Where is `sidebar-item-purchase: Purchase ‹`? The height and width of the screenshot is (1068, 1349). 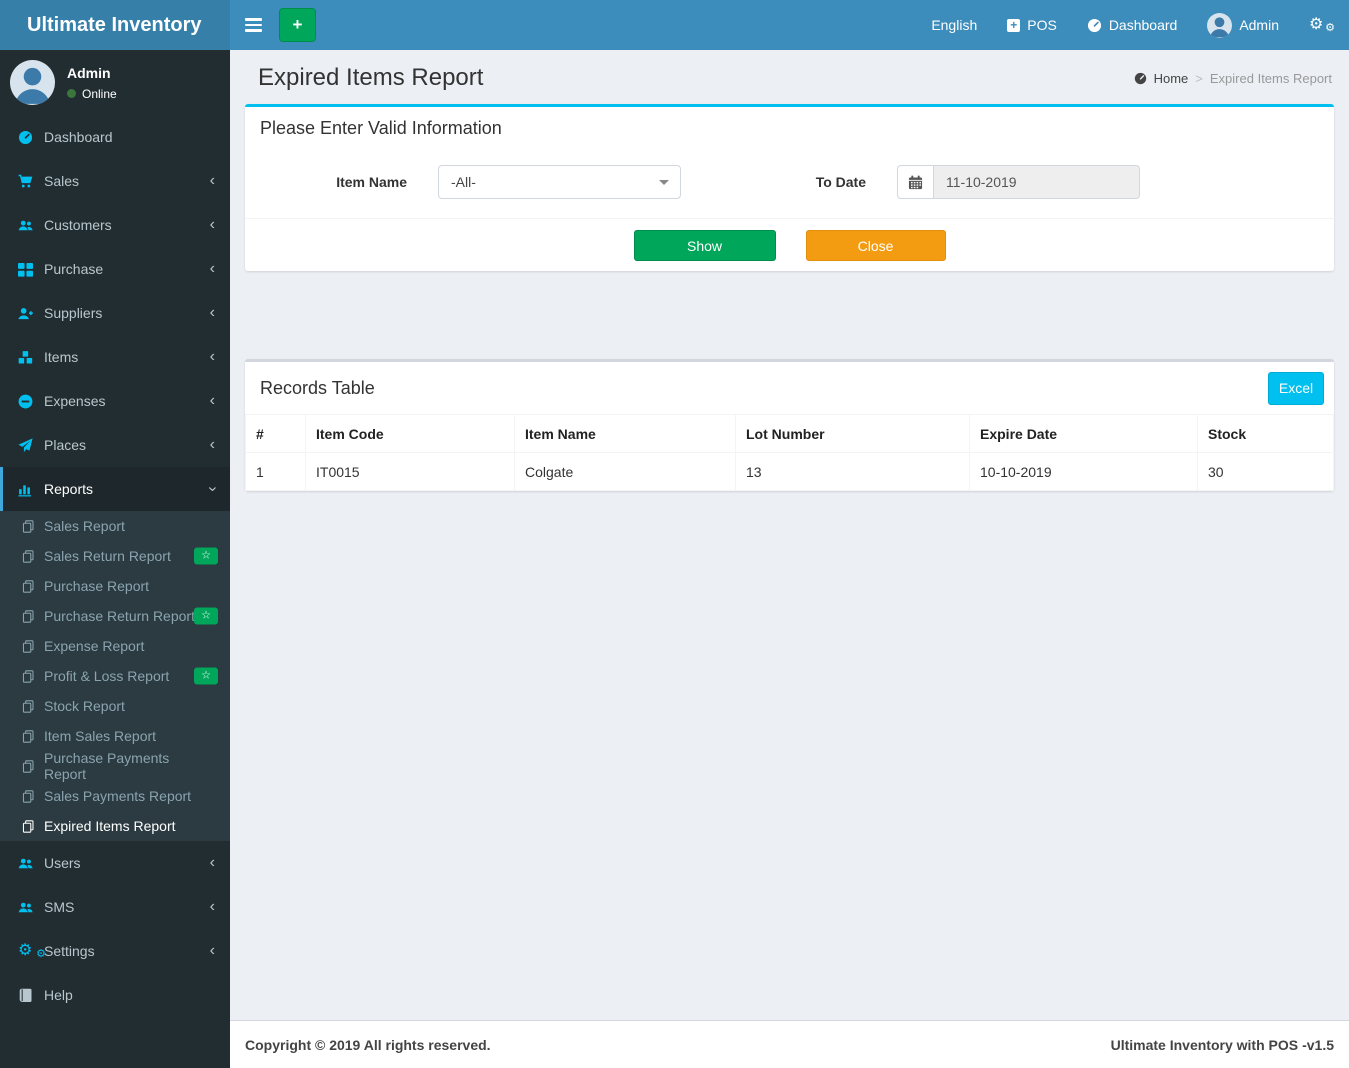 sidebar-item-purchase: Purchase ‹ is located at coordinates (115, 269).